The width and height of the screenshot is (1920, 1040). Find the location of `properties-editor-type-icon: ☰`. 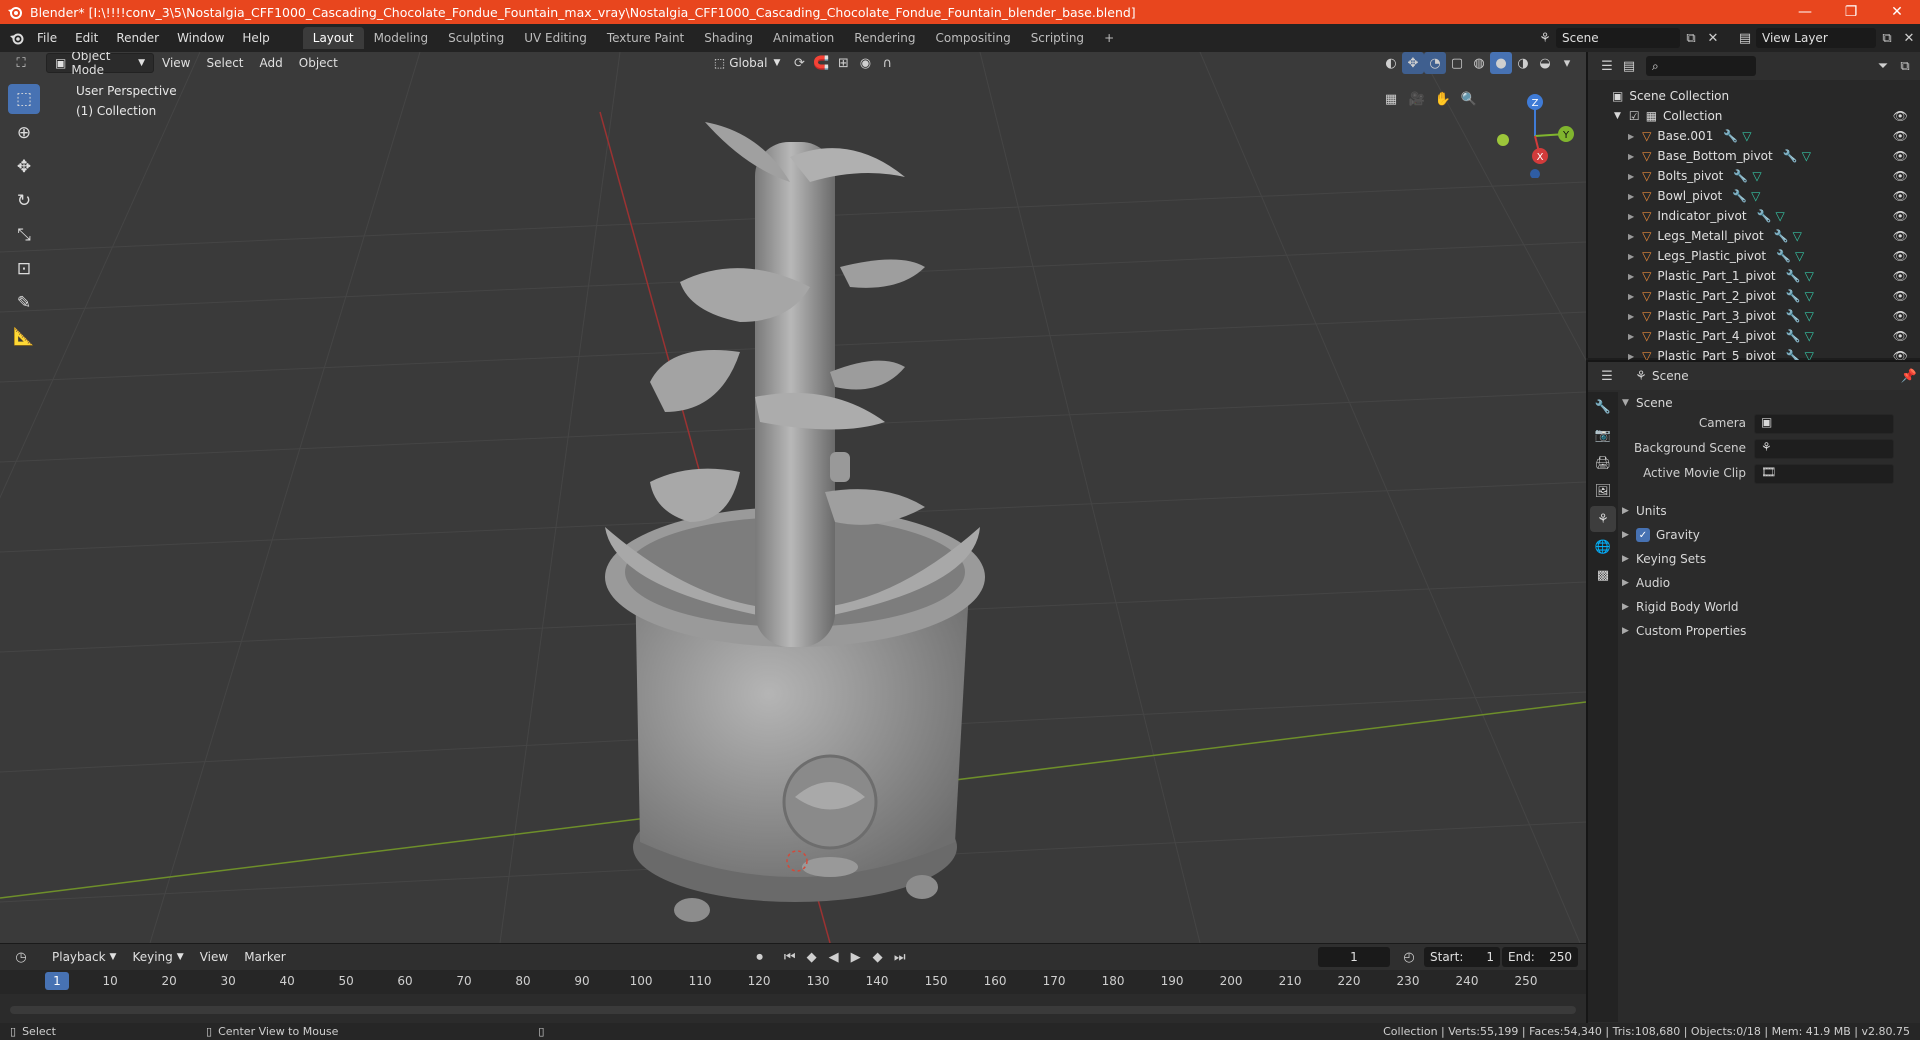

properties-editor-type-icon: ☰ is located at coordinates (1607, 376).